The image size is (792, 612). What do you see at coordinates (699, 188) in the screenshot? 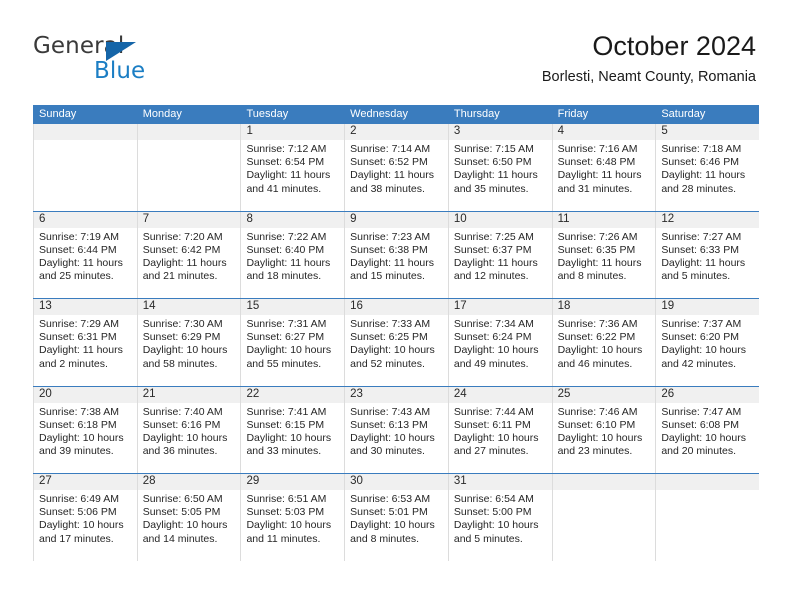
I see `daylight-text-line2: and 28 minutes.` at bounding box center [699, 188].